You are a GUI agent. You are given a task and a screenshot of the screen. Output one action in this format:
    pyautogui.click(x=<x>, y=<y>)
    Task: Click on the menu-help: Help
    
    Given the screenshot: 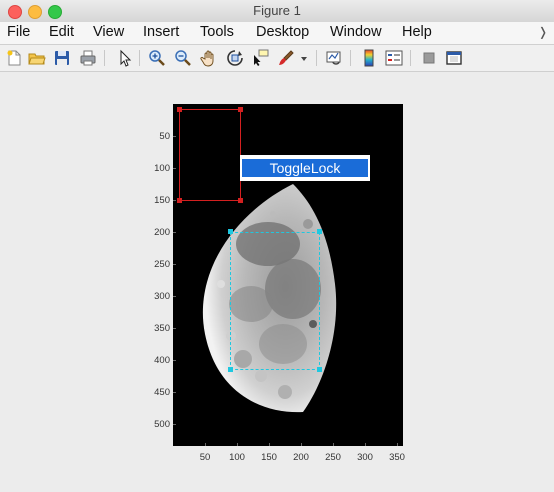 What is the action you would take?
    pyautogui.click(x=417, y=32)
    